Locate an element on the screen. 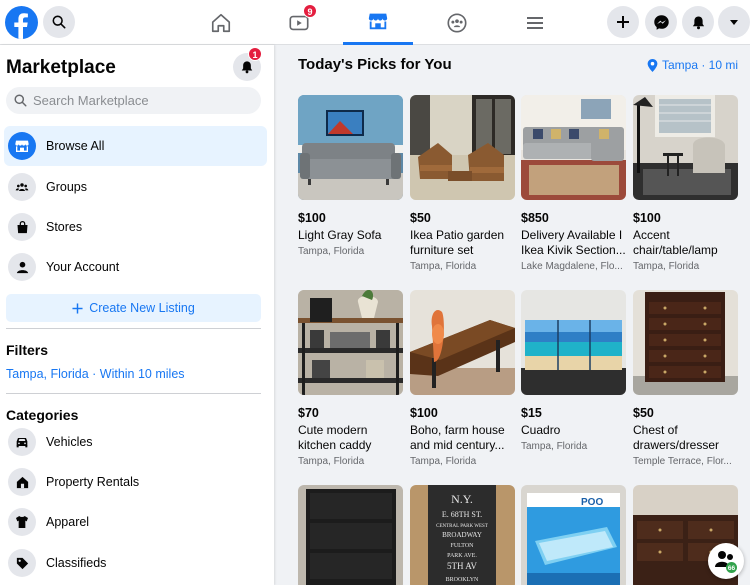 This screenshot has height=585, width=750. box-label: POO is located at coordinates (592, 502).